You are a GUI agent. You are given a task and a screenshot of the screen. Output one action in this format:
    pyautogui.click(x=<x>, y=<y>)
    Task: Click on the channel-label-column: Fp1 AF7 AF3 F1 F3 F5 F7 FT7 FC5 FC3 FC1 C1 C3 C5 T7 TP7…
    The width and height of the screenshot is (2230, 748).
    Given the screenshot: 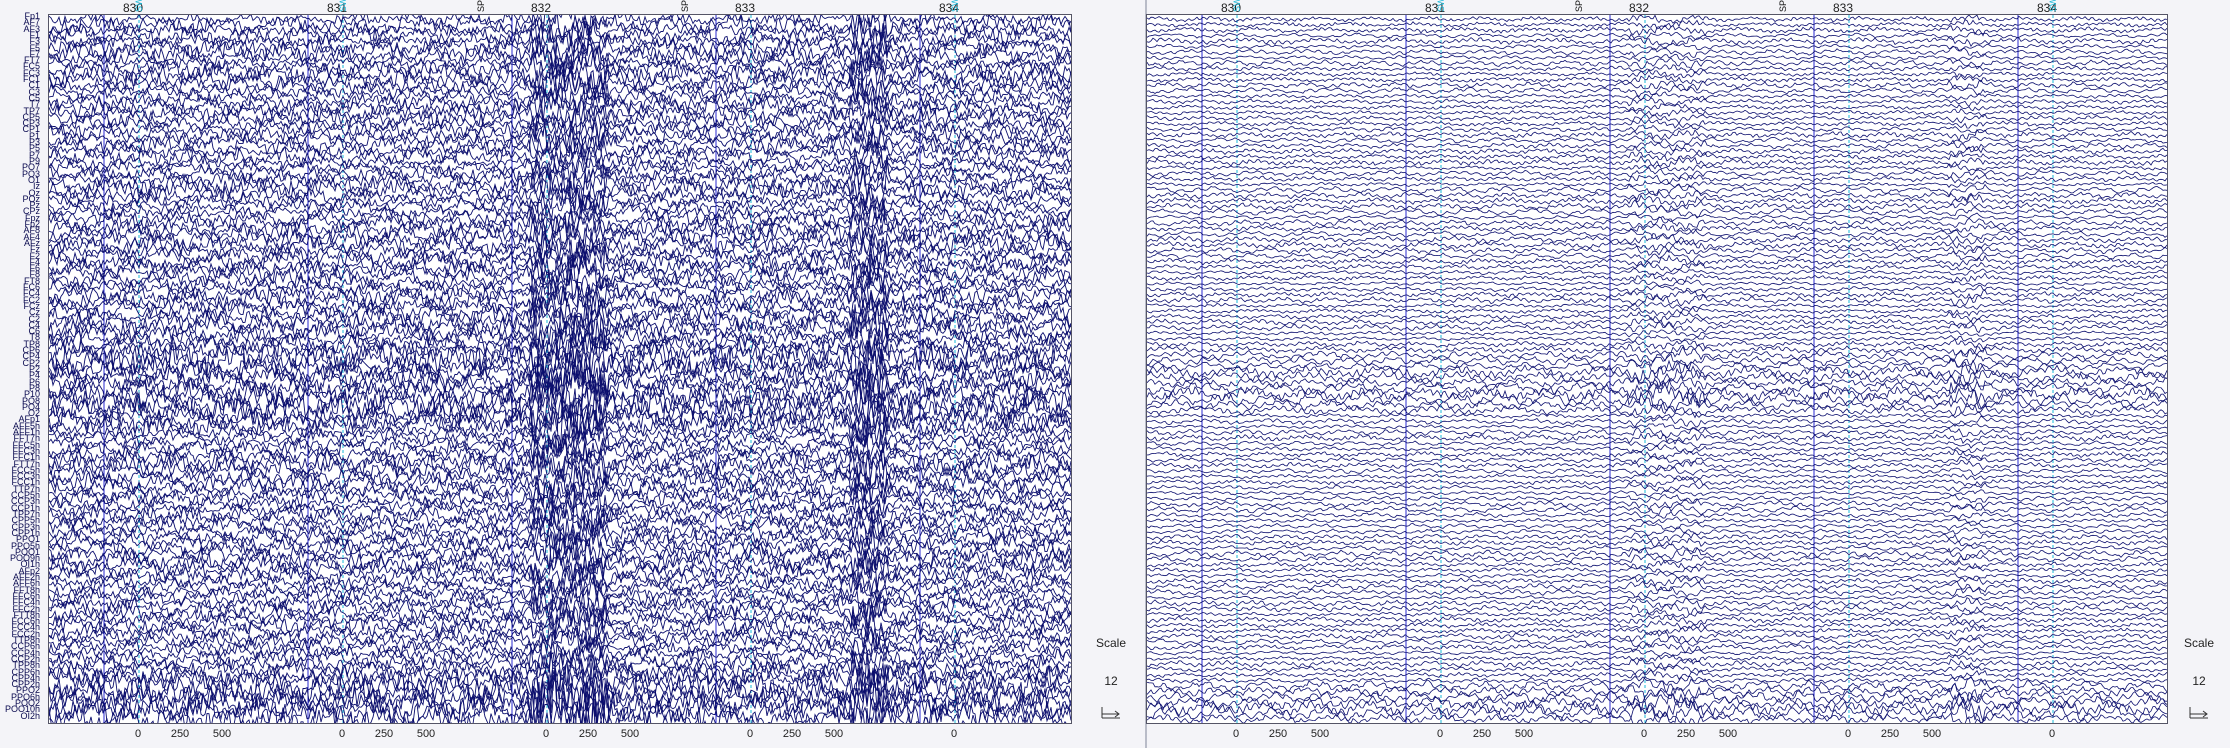 What is the action you would take?
    pyautogui.click(x=21, y=369)
    